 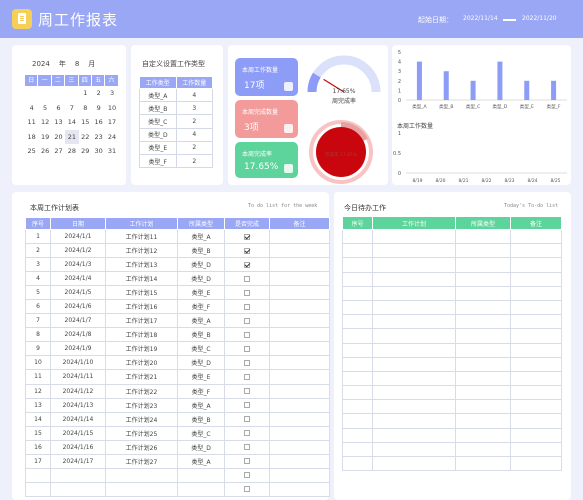 I want to click on calendar-day: 12, so click(x=44, y=122).